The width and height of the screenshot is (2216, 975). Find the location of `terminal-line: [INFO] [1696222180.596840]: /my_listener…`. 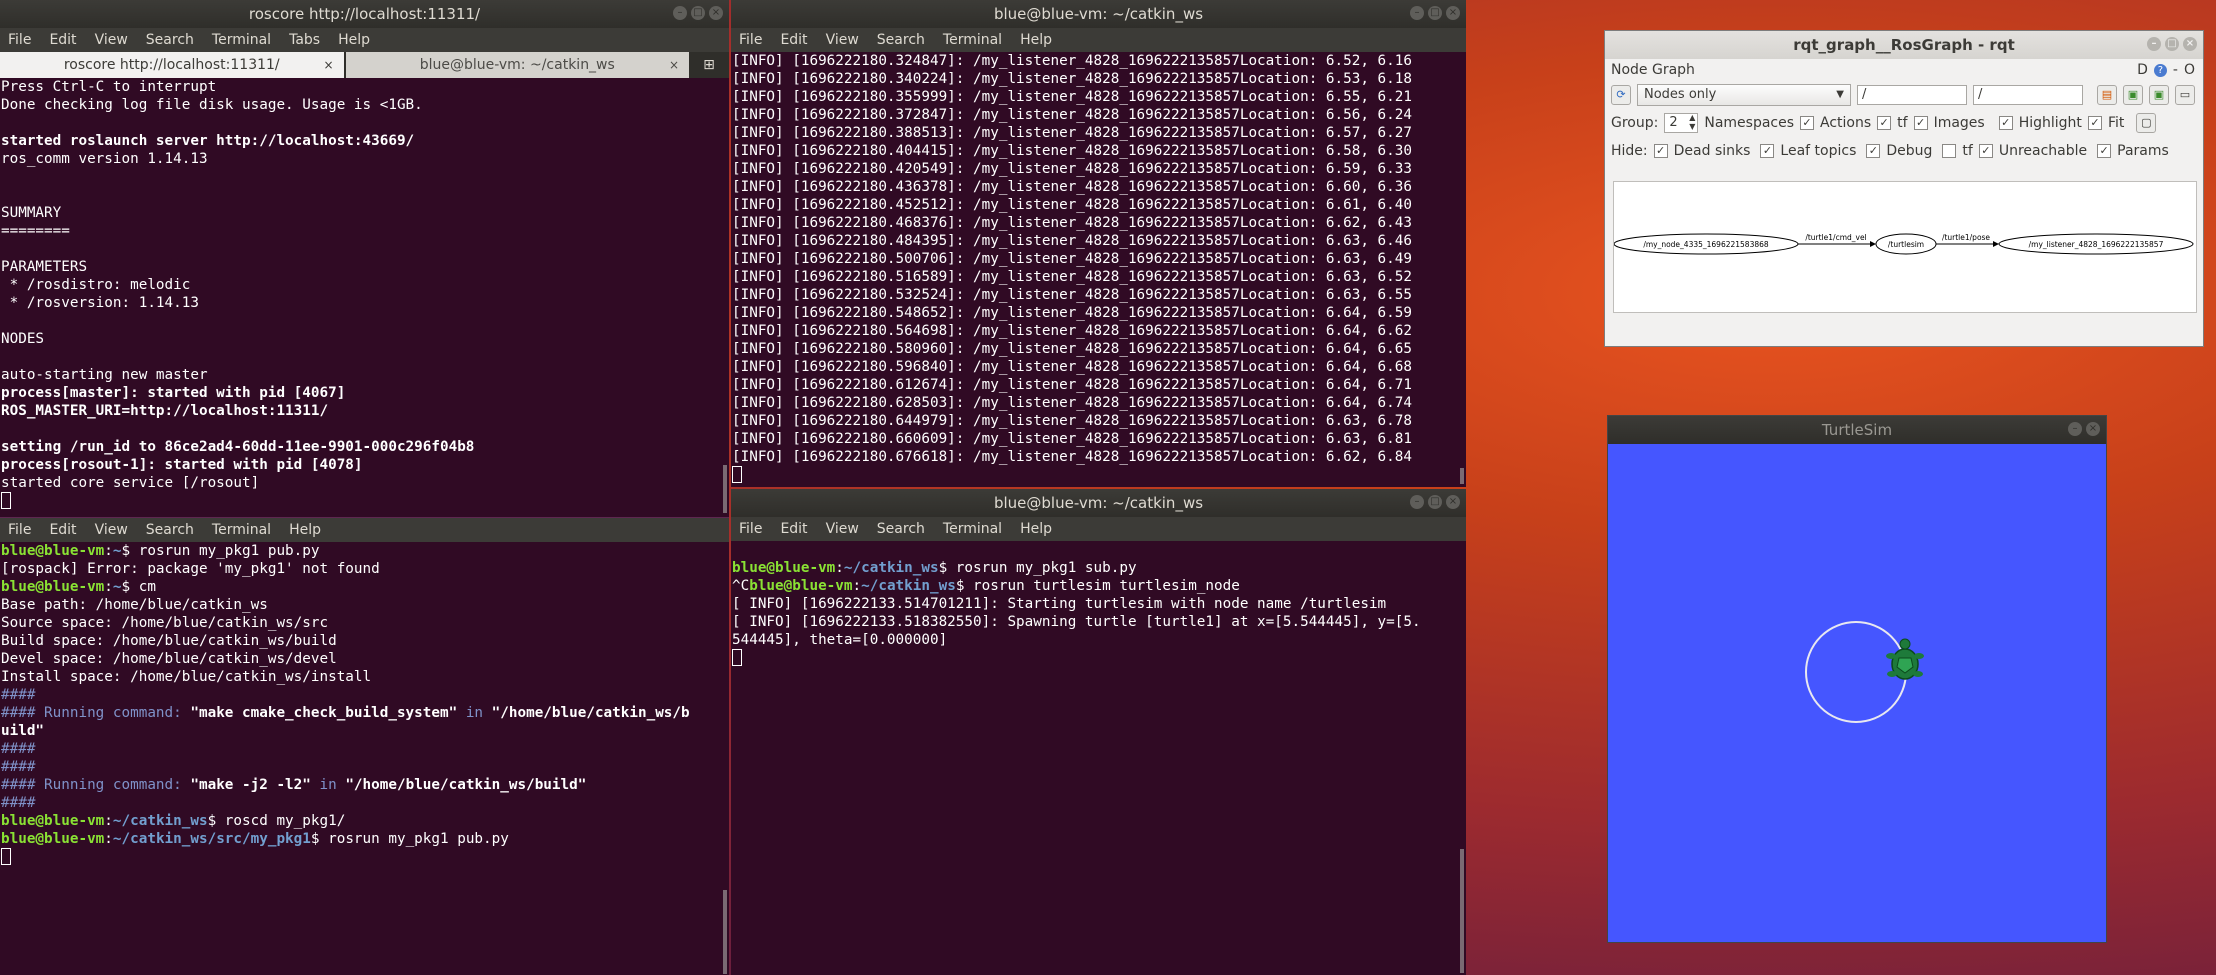

terminal-line: [INFO] [1696222180.596840]: /my_listener… is located at coordinates (1072, 367).